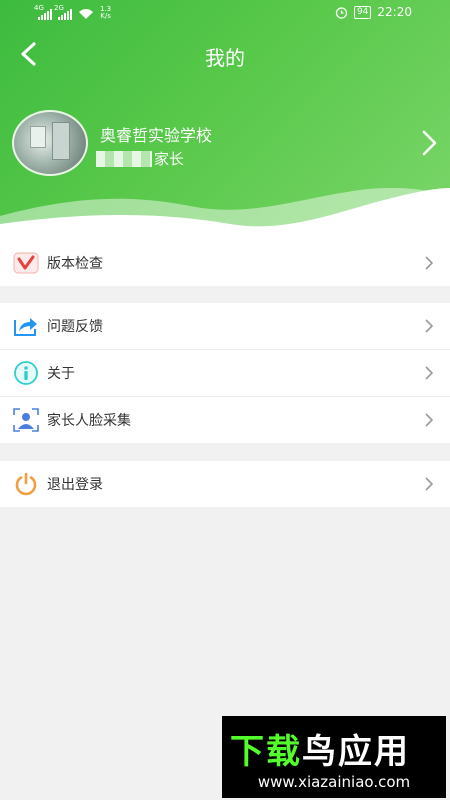 This screenshot has height=800, width=450. What do you see at coordinates (26, 263) in the screenshot?
I see `version-check-icon` at bounding box center [26, 263].